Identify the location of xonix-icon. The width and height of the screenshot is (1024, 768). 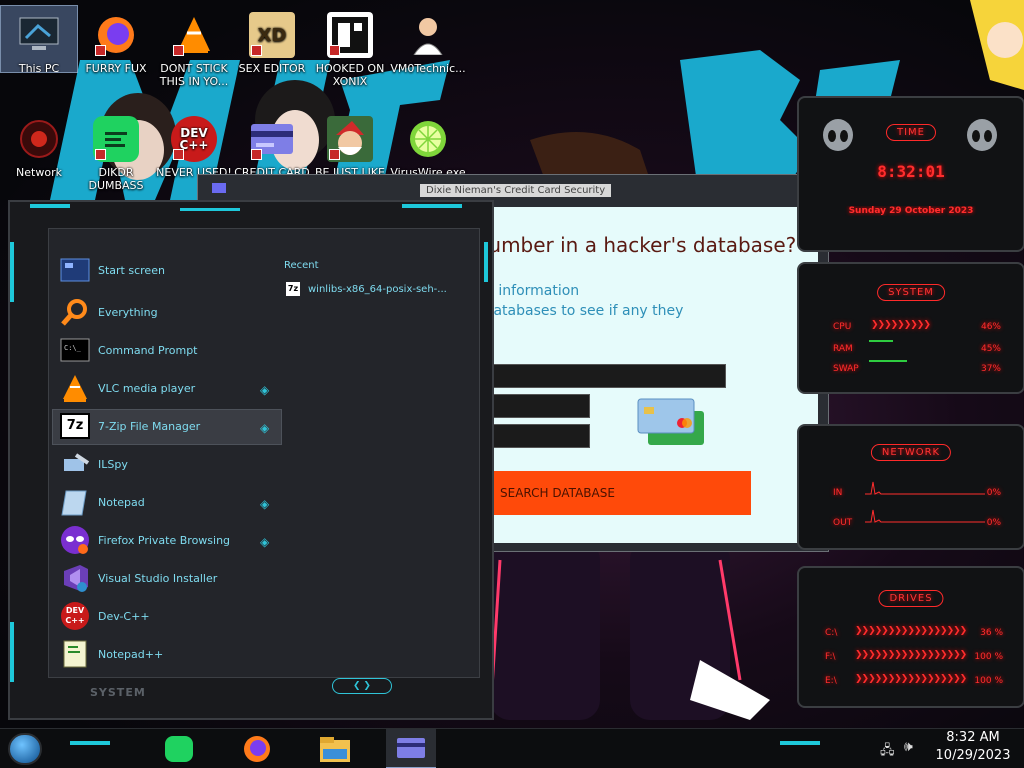
(350, 35).